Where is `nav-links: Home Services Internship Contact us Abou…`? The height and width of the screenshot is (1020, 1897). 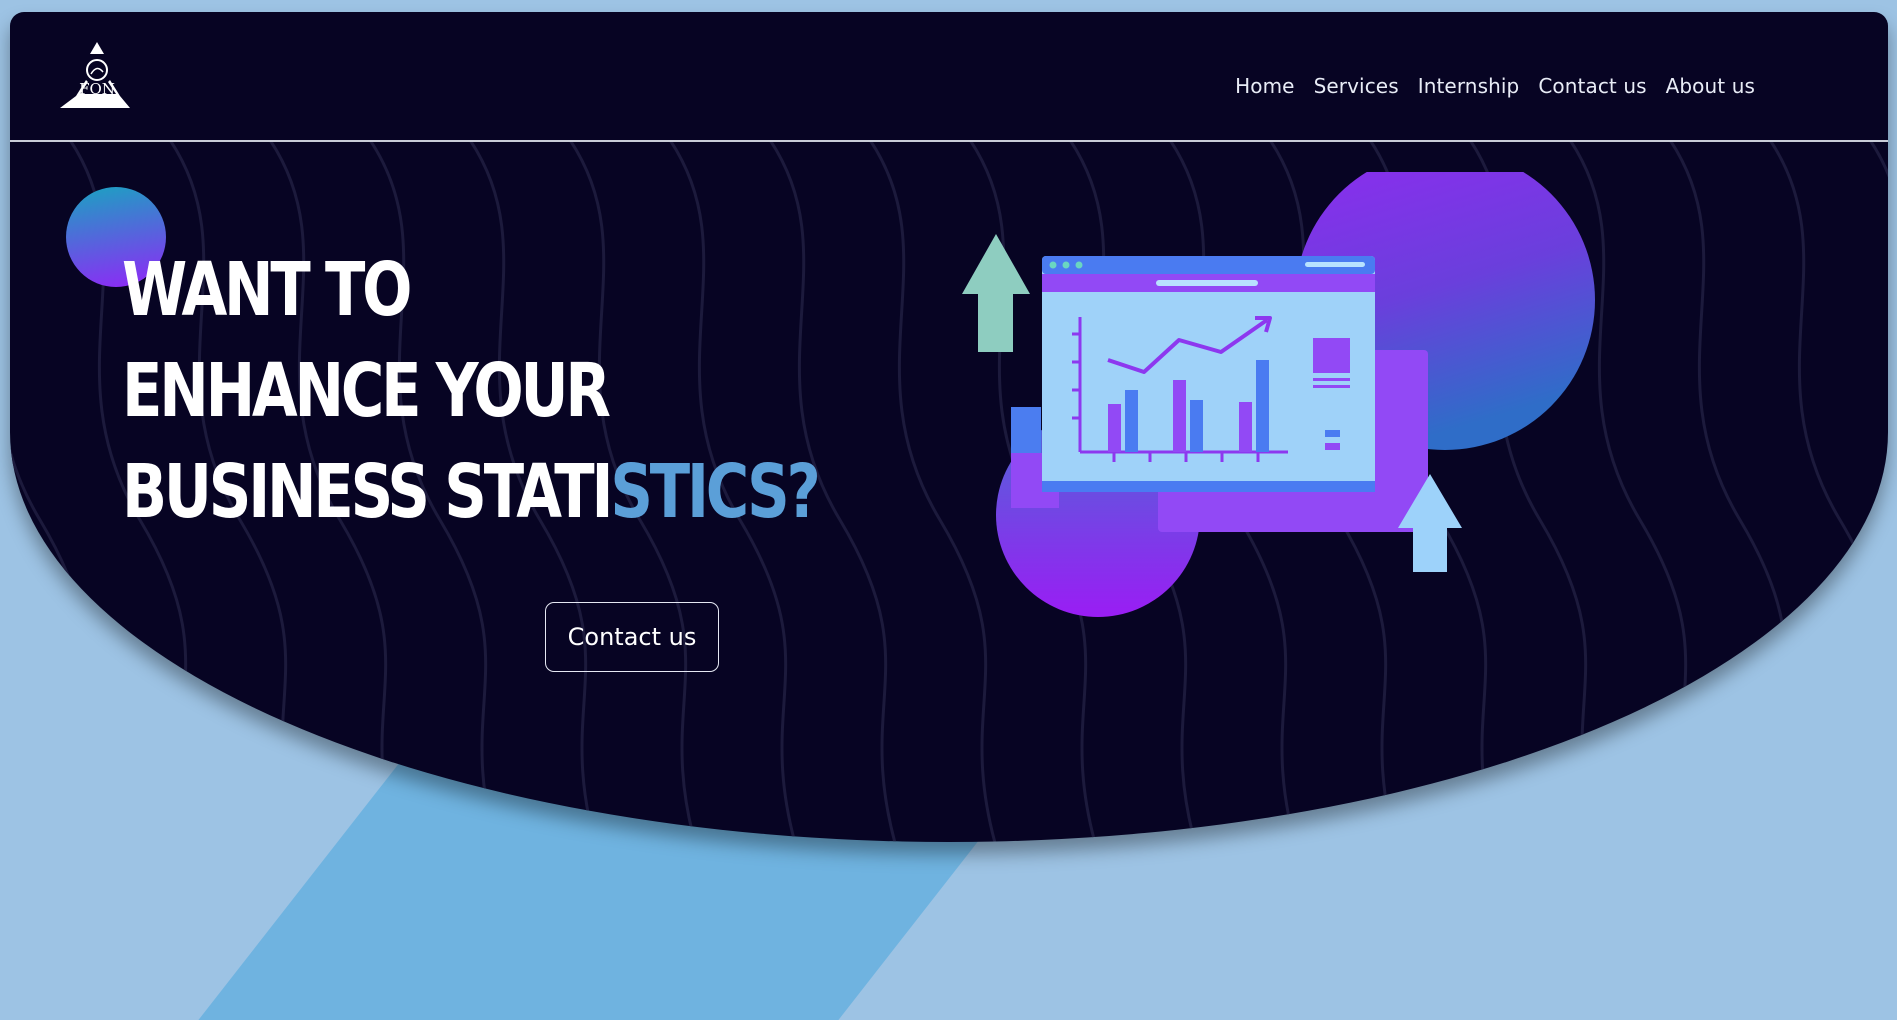 nav-links: Home Services Internship Contact us Abou… is located at coordinates (1495, 86).